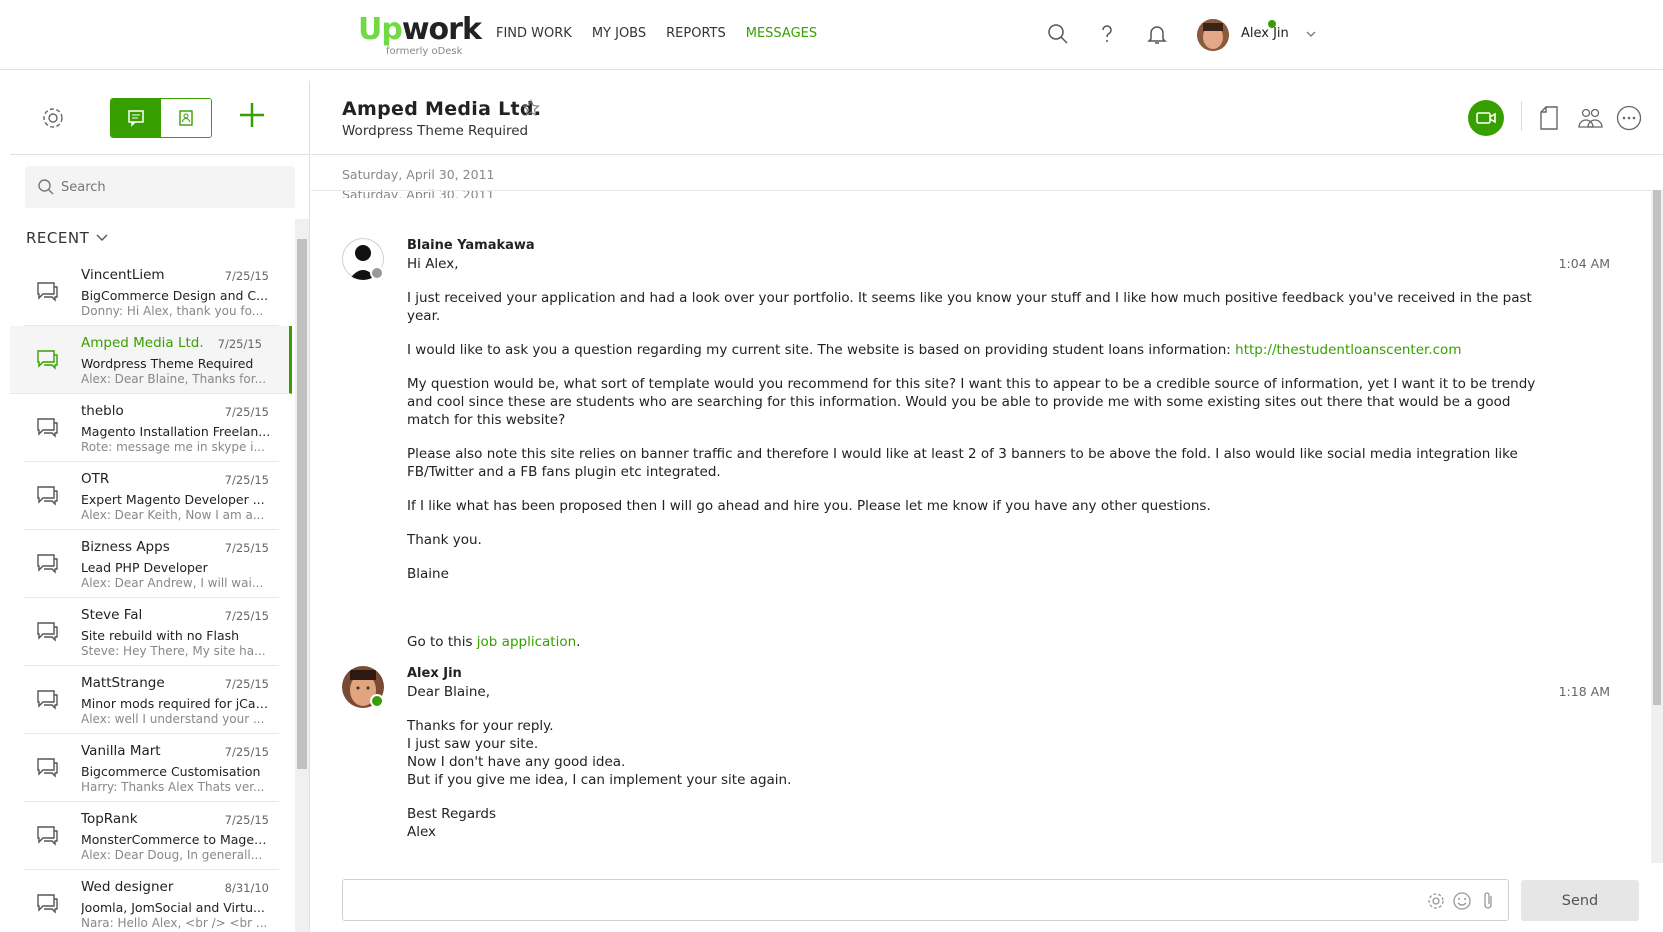 The image size is (1663, 932). What do you see at coordinates (531, 108) in the screenshot?
I see `star-icon` at bounding box center [531, 108].